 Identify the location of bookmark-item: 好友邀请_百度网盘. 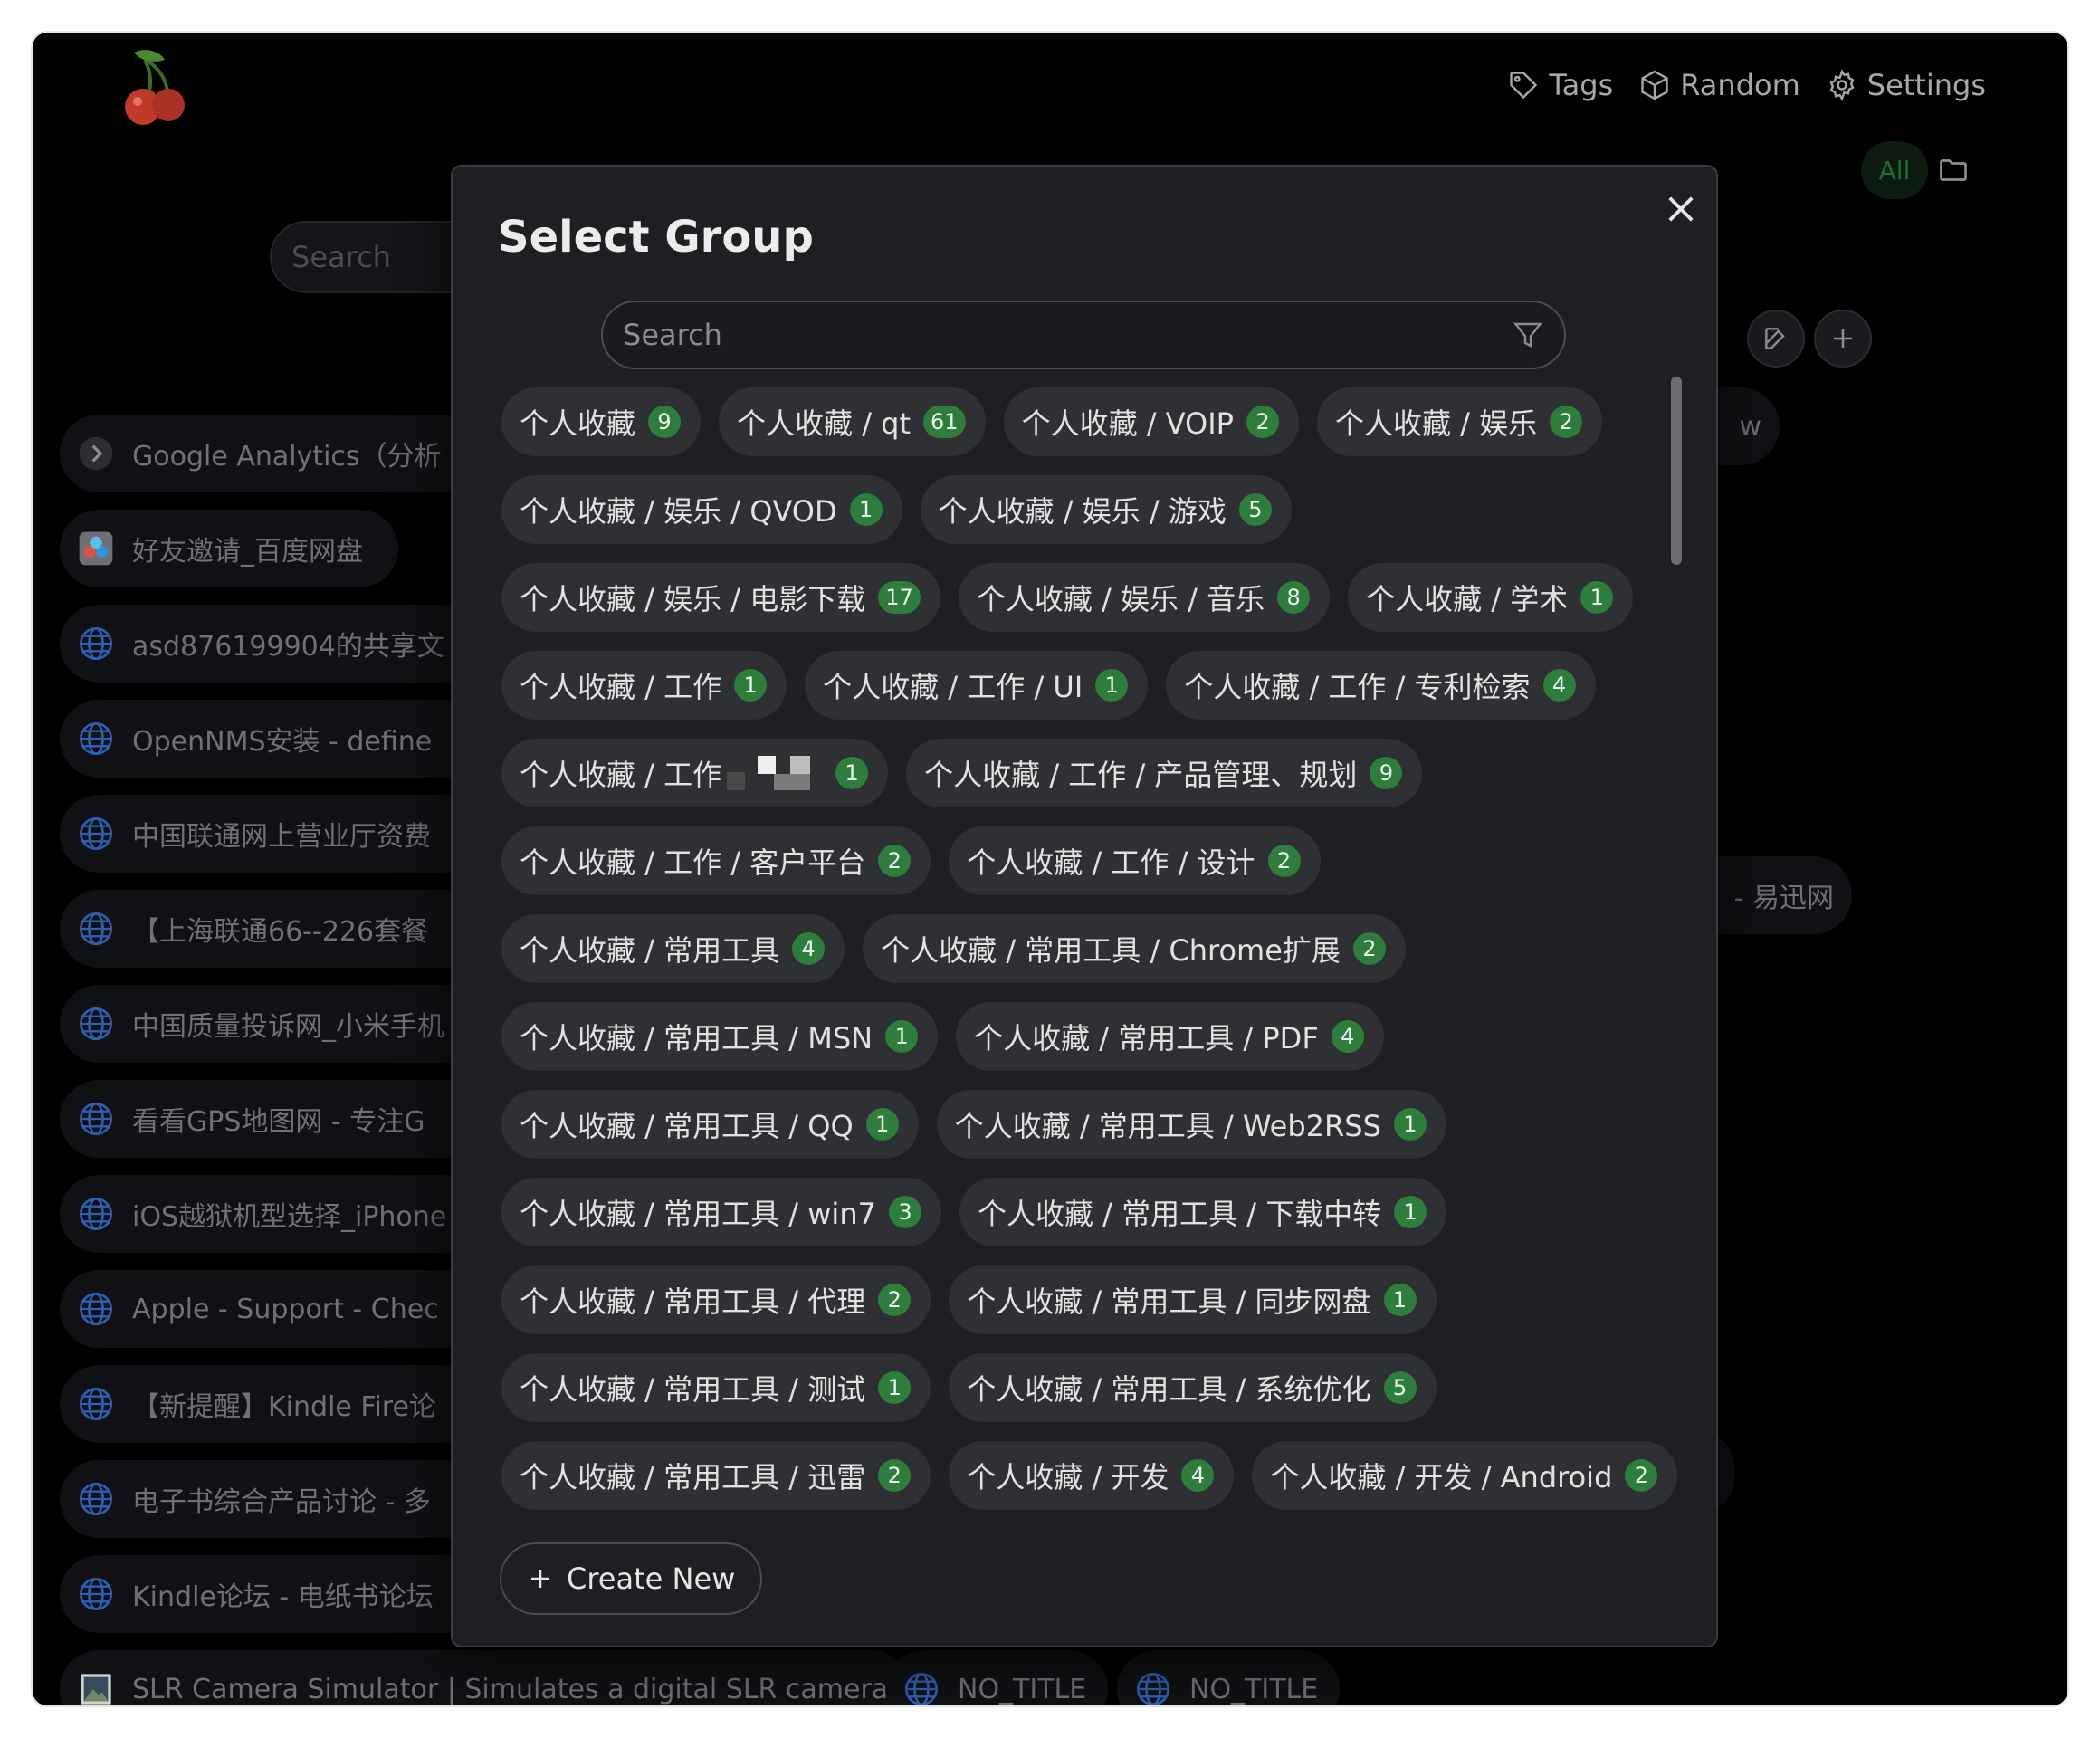
(229, 548).